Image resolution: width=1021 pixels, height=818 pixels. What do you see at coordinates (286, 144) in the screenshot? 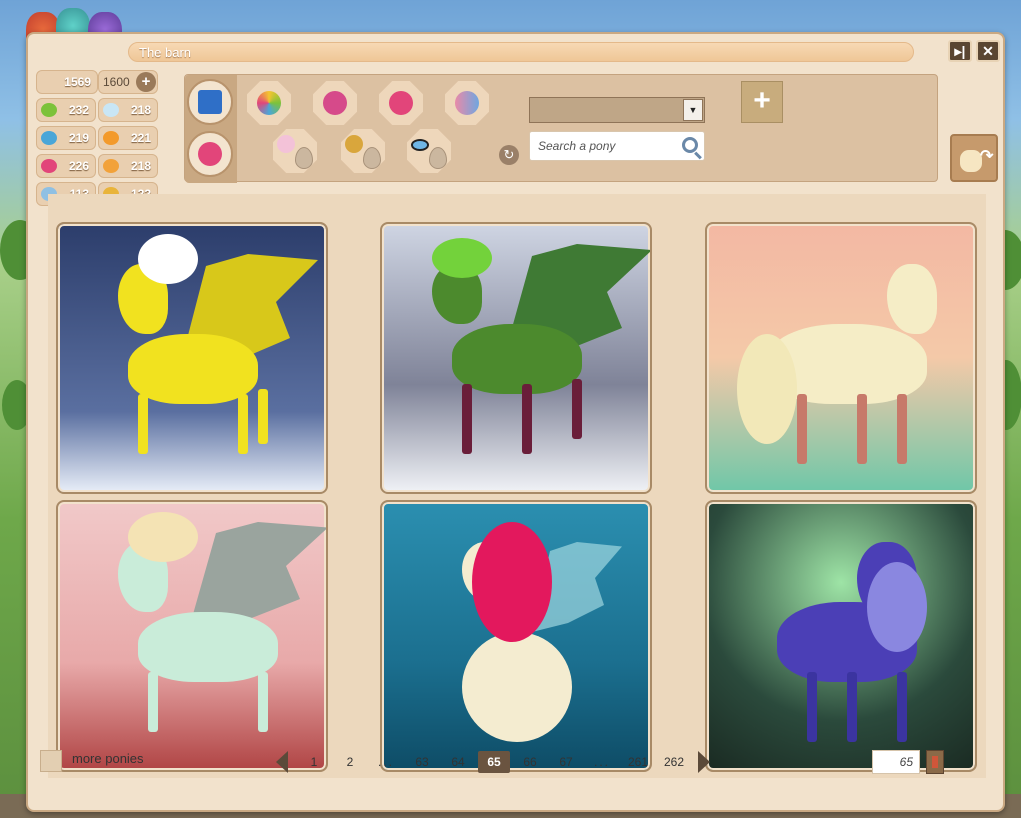
I see `unicorn-icon` at bounding box center [286, 144].